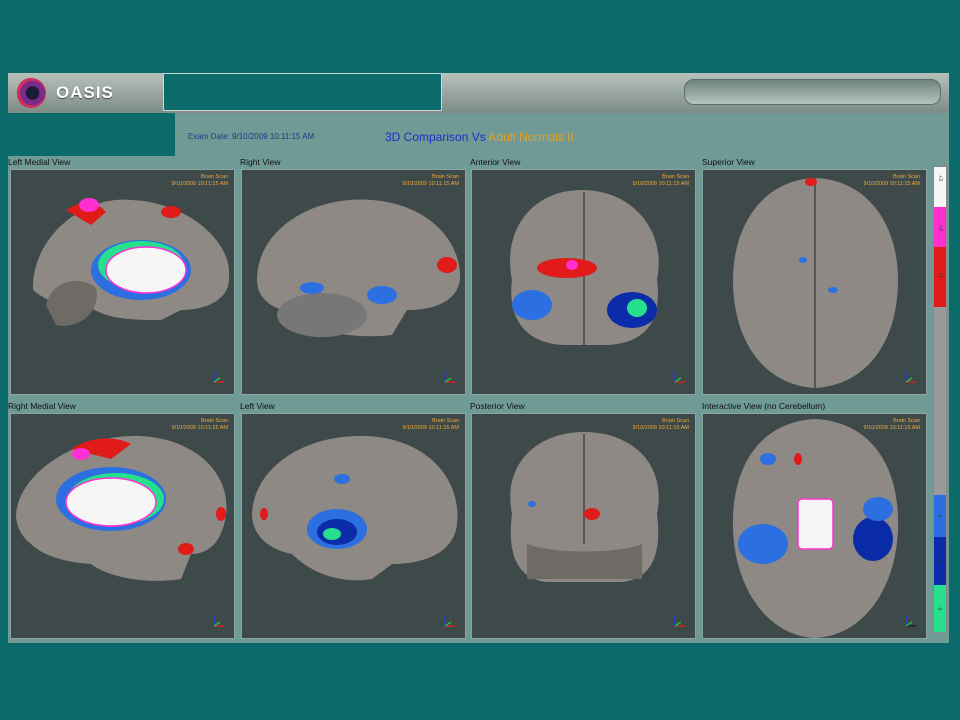 This screenshot has height=720, width=960. I want to click on panel-right-medial: Brain Scan 9/10/2009 10:11:15 AM, so click(122, 526).